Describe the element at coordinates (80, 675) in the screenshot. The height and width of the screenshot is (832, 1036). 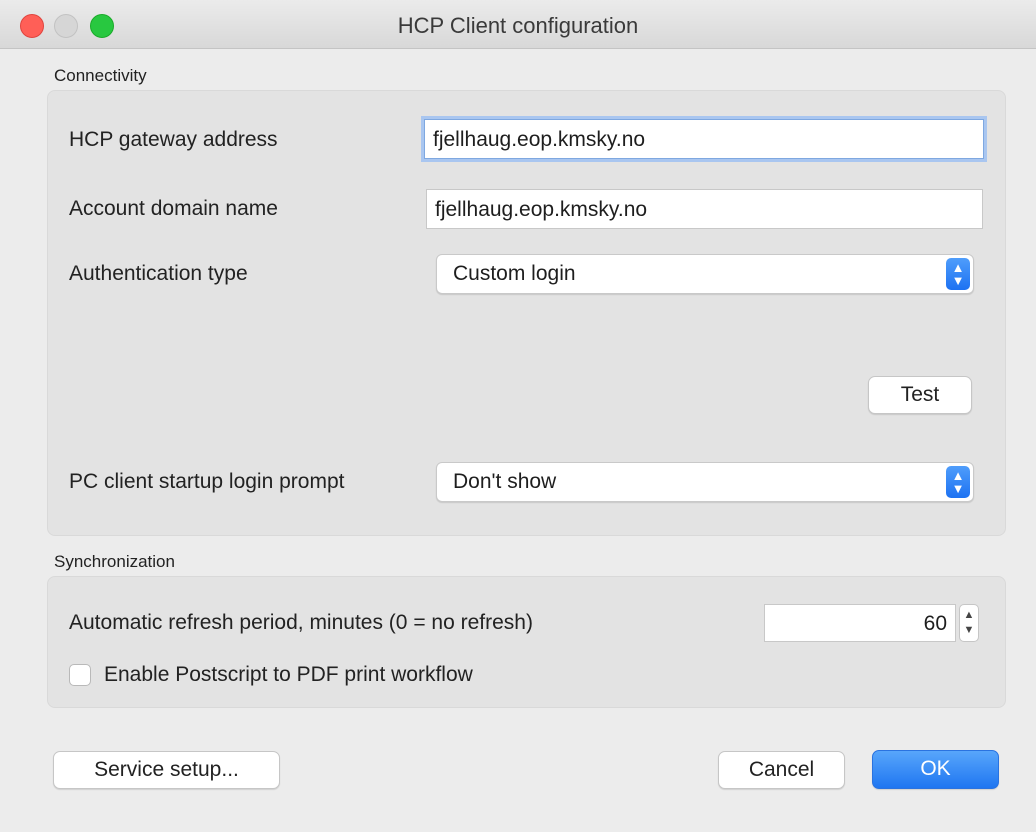
I see `postscript-checkbox` at that location.